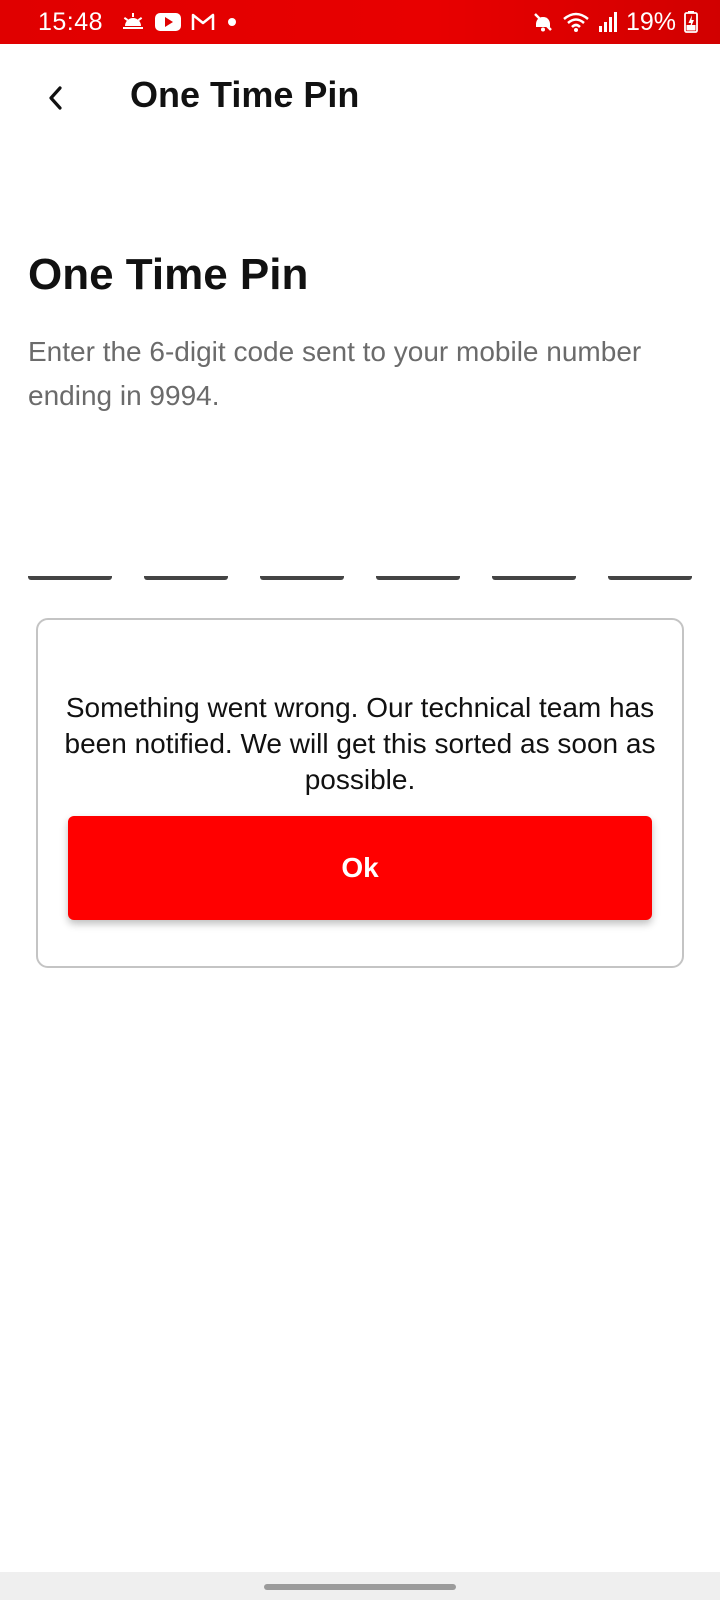 The image size is (720, 1600). Describe the element at coordinates (232, 22) in the screenshot. I see `notification-dot-icon` at that location.